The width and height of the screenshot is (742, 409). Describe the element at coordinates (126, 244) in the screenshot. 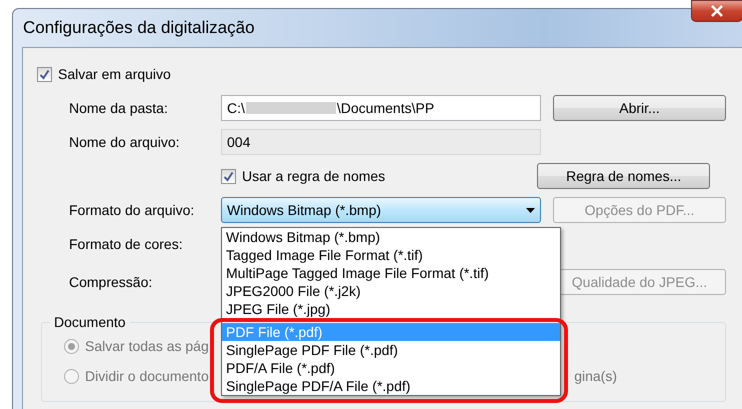

I see `field-label: Formato de cores:` at that location.